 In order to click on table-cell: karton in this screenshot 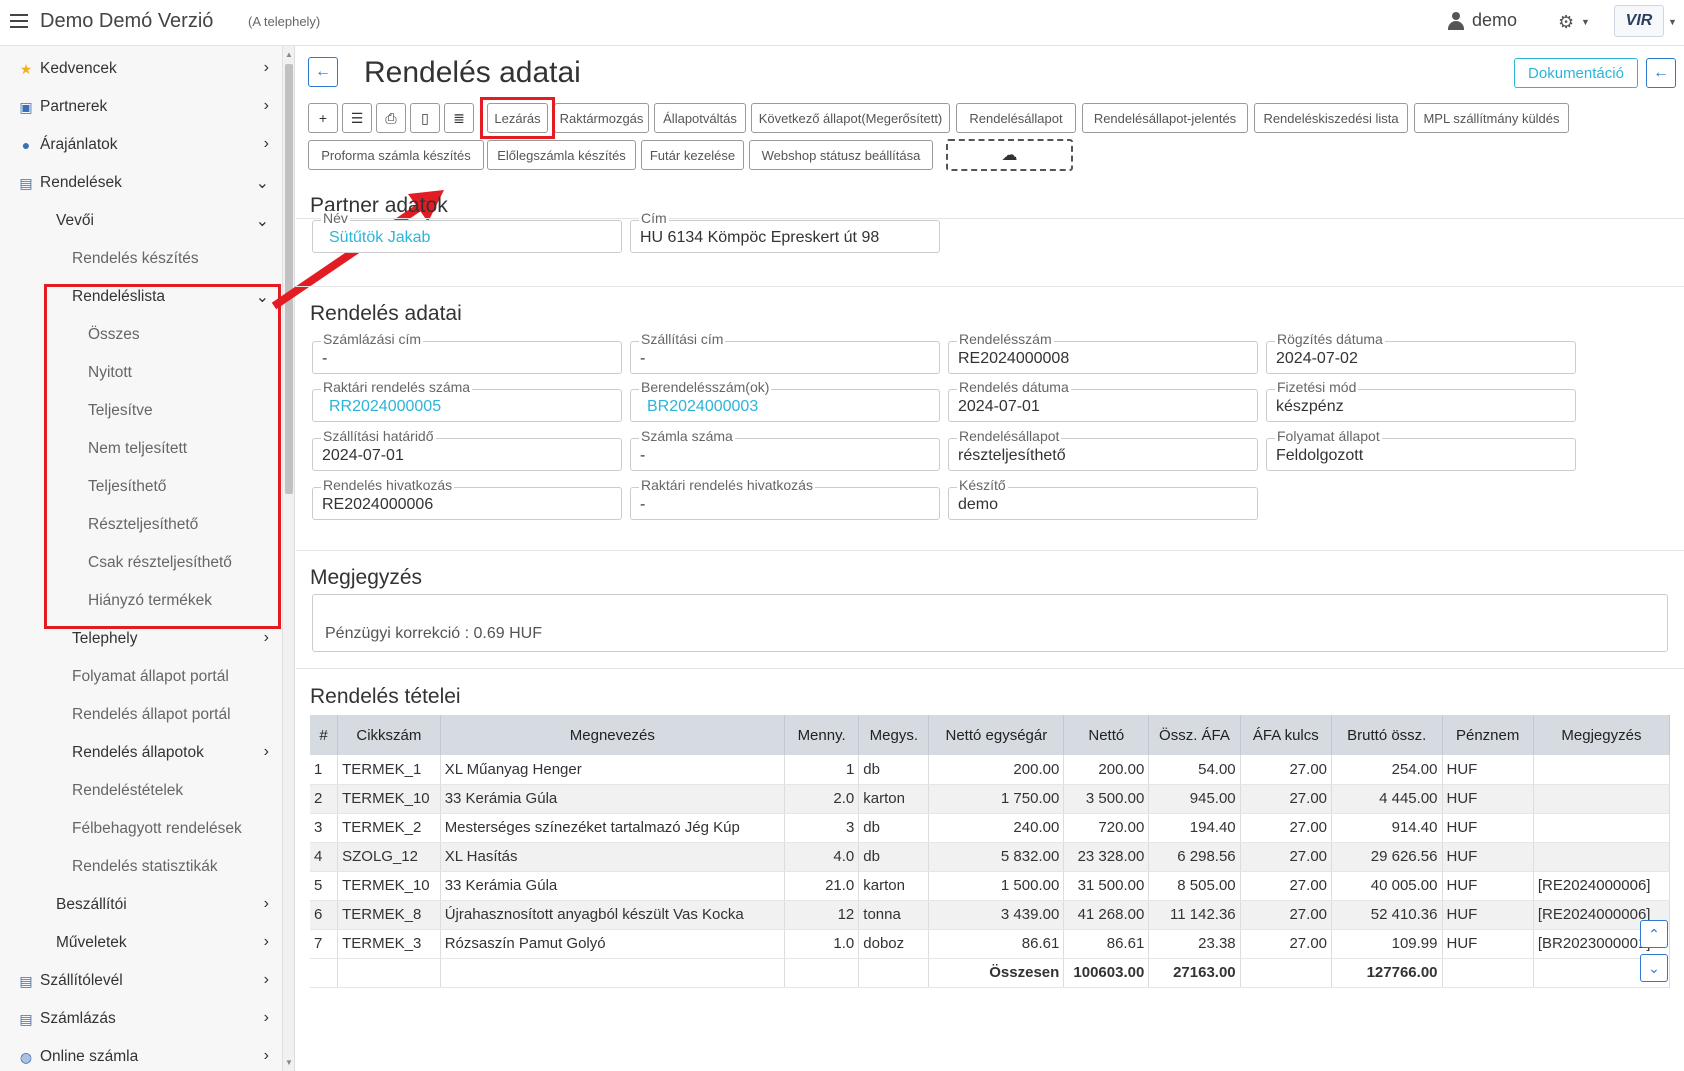, I will do `click(894, 886)`.